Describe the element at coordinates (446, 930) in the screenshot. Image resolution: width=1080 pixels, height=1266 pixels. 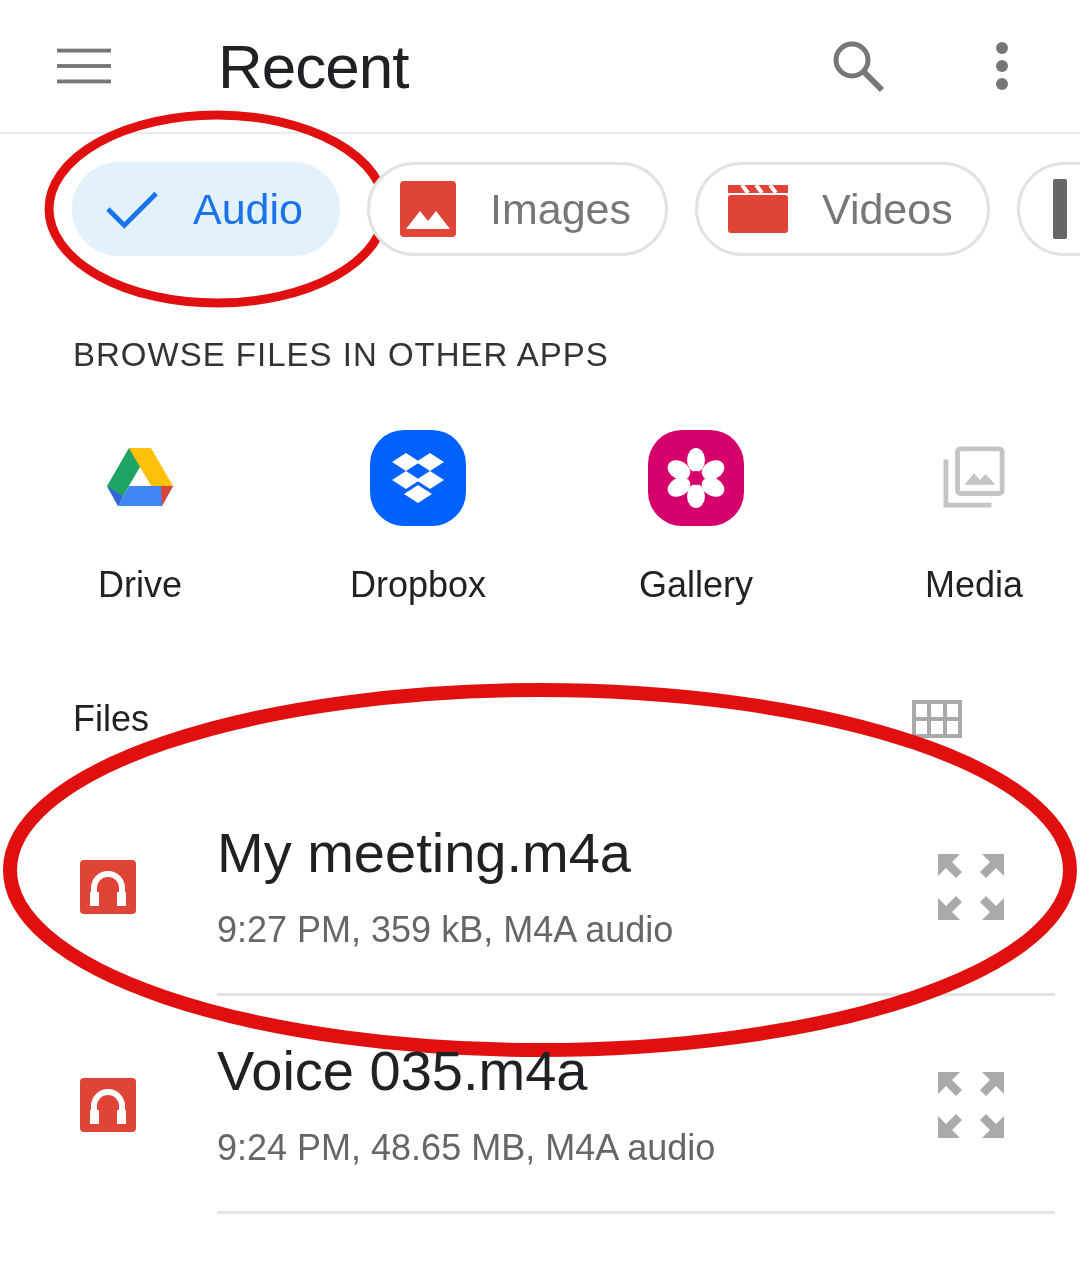
I see `file-details: 9:27 PM, 359 kB, M4A audio` at that location.